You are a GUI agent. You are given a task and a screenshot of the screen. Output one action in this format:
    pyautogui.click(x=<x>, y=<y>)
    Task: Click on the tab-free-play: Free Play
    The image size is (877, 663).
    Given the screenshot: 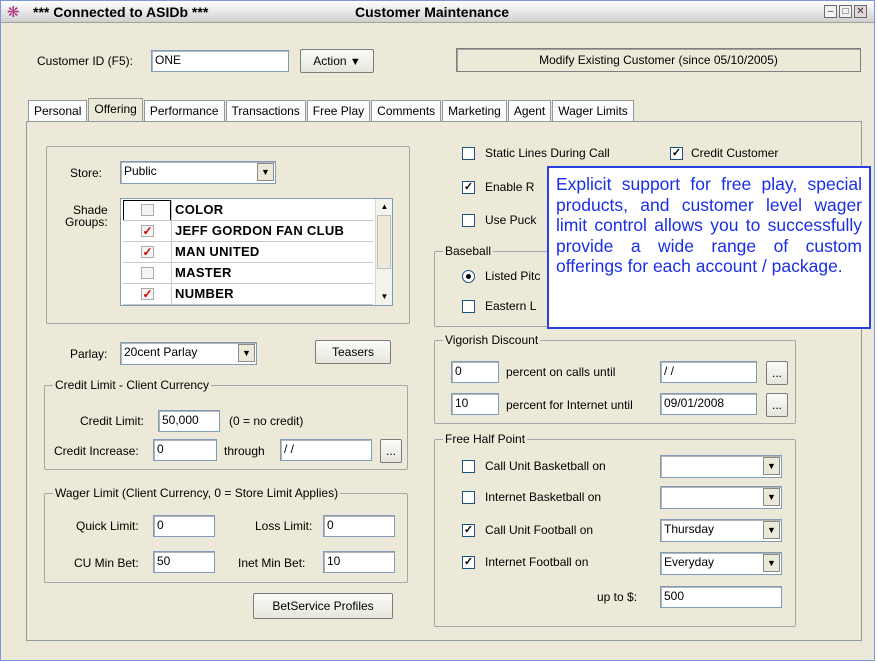 What is the action you would take?
    pyautogui.click(x=338, y=111)
    